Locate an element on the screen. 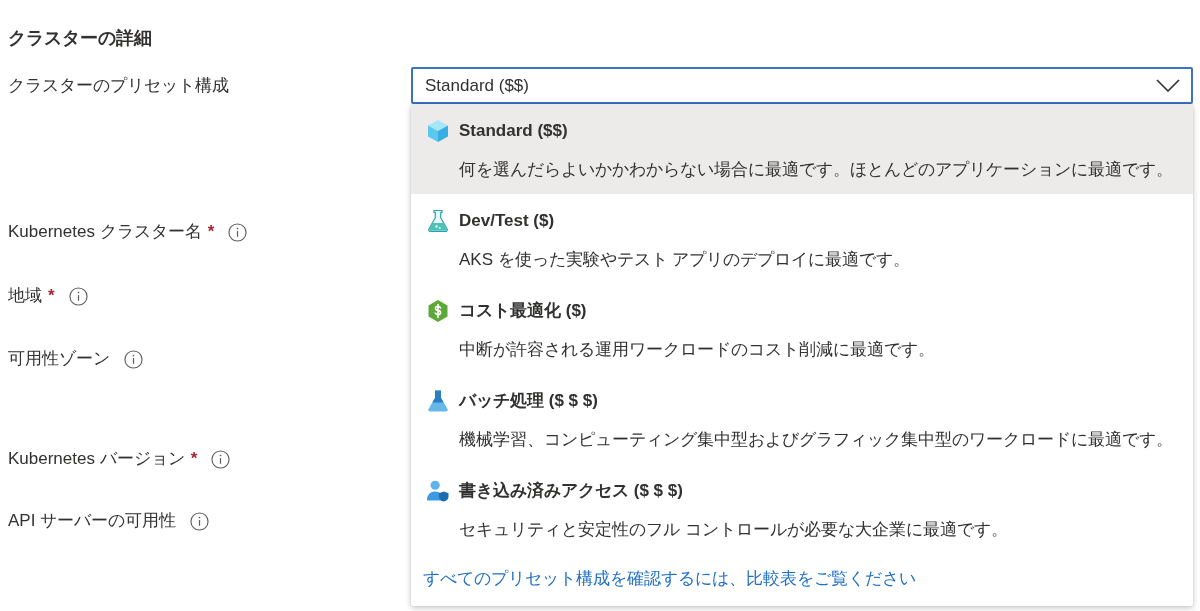 This screenshot has width=1200, height=611. flask-icon is located at coordinates (438, 221).